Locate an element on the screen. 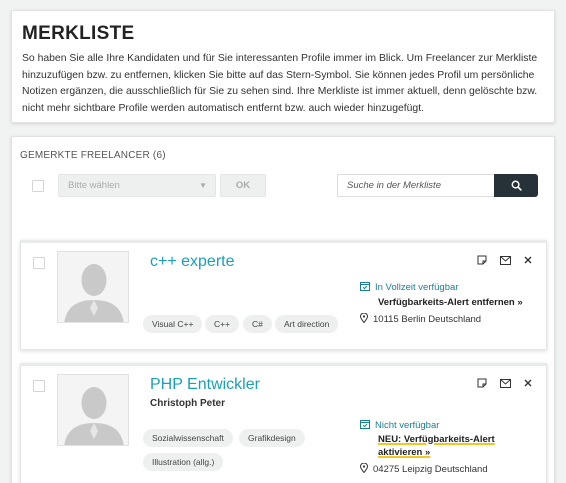 This screenshot has width=566, height=483. availability-text: In Vollzeit verfügbar is located at coordinates (417, 287).